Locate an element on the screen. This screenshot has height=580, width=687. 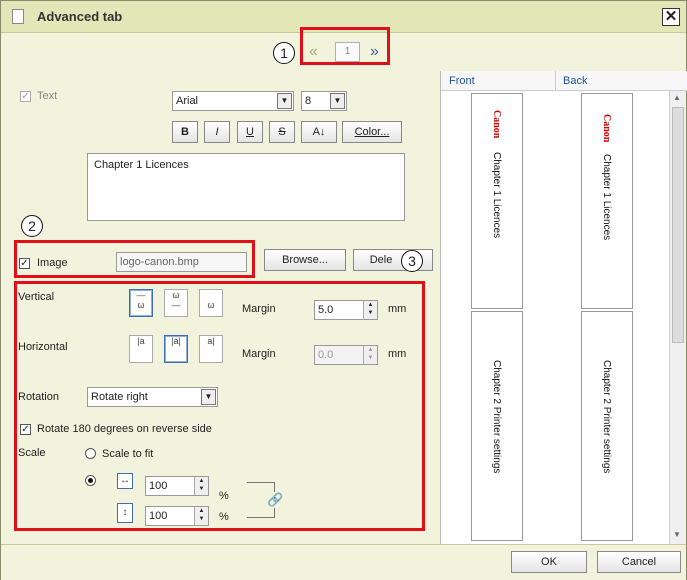
bold-button: B is located at coordinates (185, 132).